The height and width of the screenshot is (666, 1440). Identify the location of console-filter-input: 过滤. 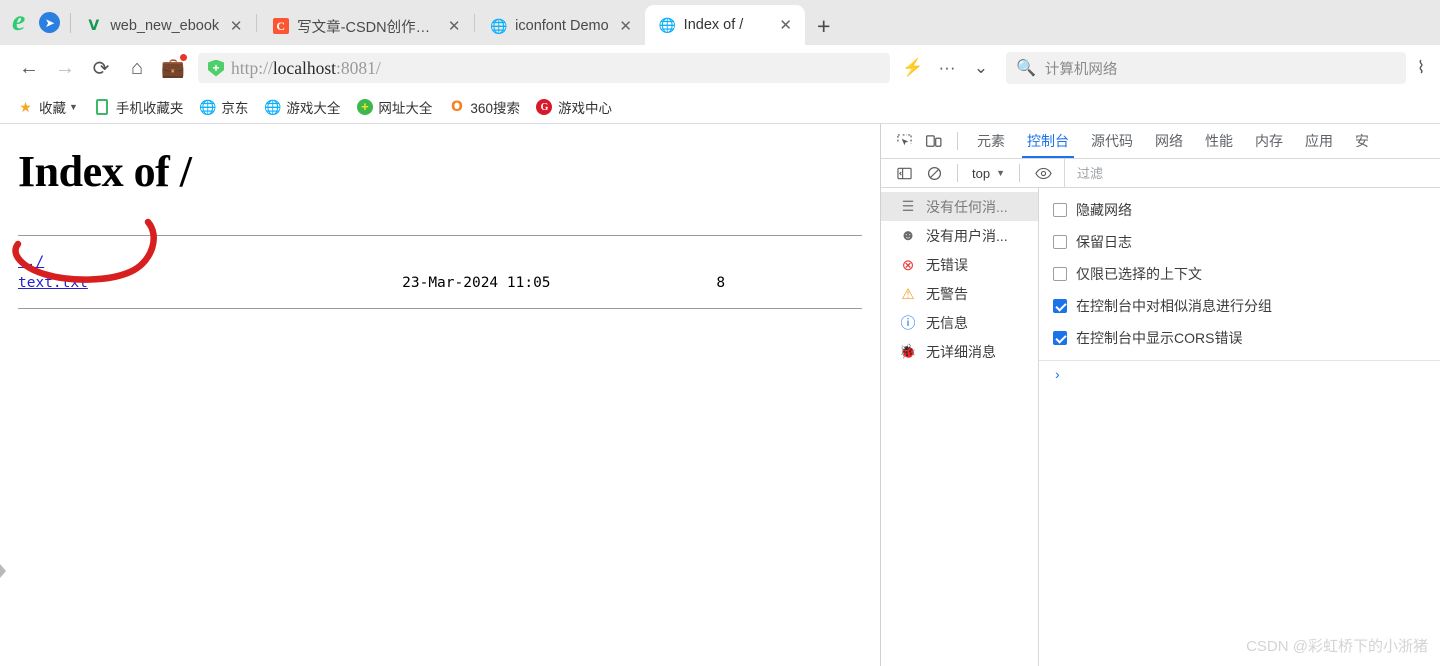
(1252, 173).